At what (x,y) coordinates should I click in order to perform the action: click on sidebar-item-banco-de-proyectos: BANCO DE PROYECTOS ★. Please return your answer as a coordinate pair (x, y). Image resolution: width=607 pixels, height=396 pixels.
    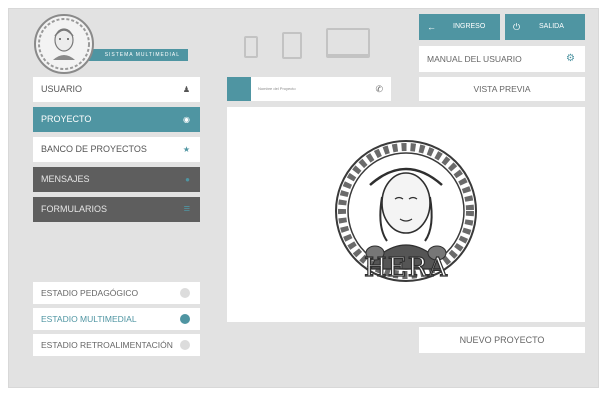
    Looking at the image, I should click on (116, 149).